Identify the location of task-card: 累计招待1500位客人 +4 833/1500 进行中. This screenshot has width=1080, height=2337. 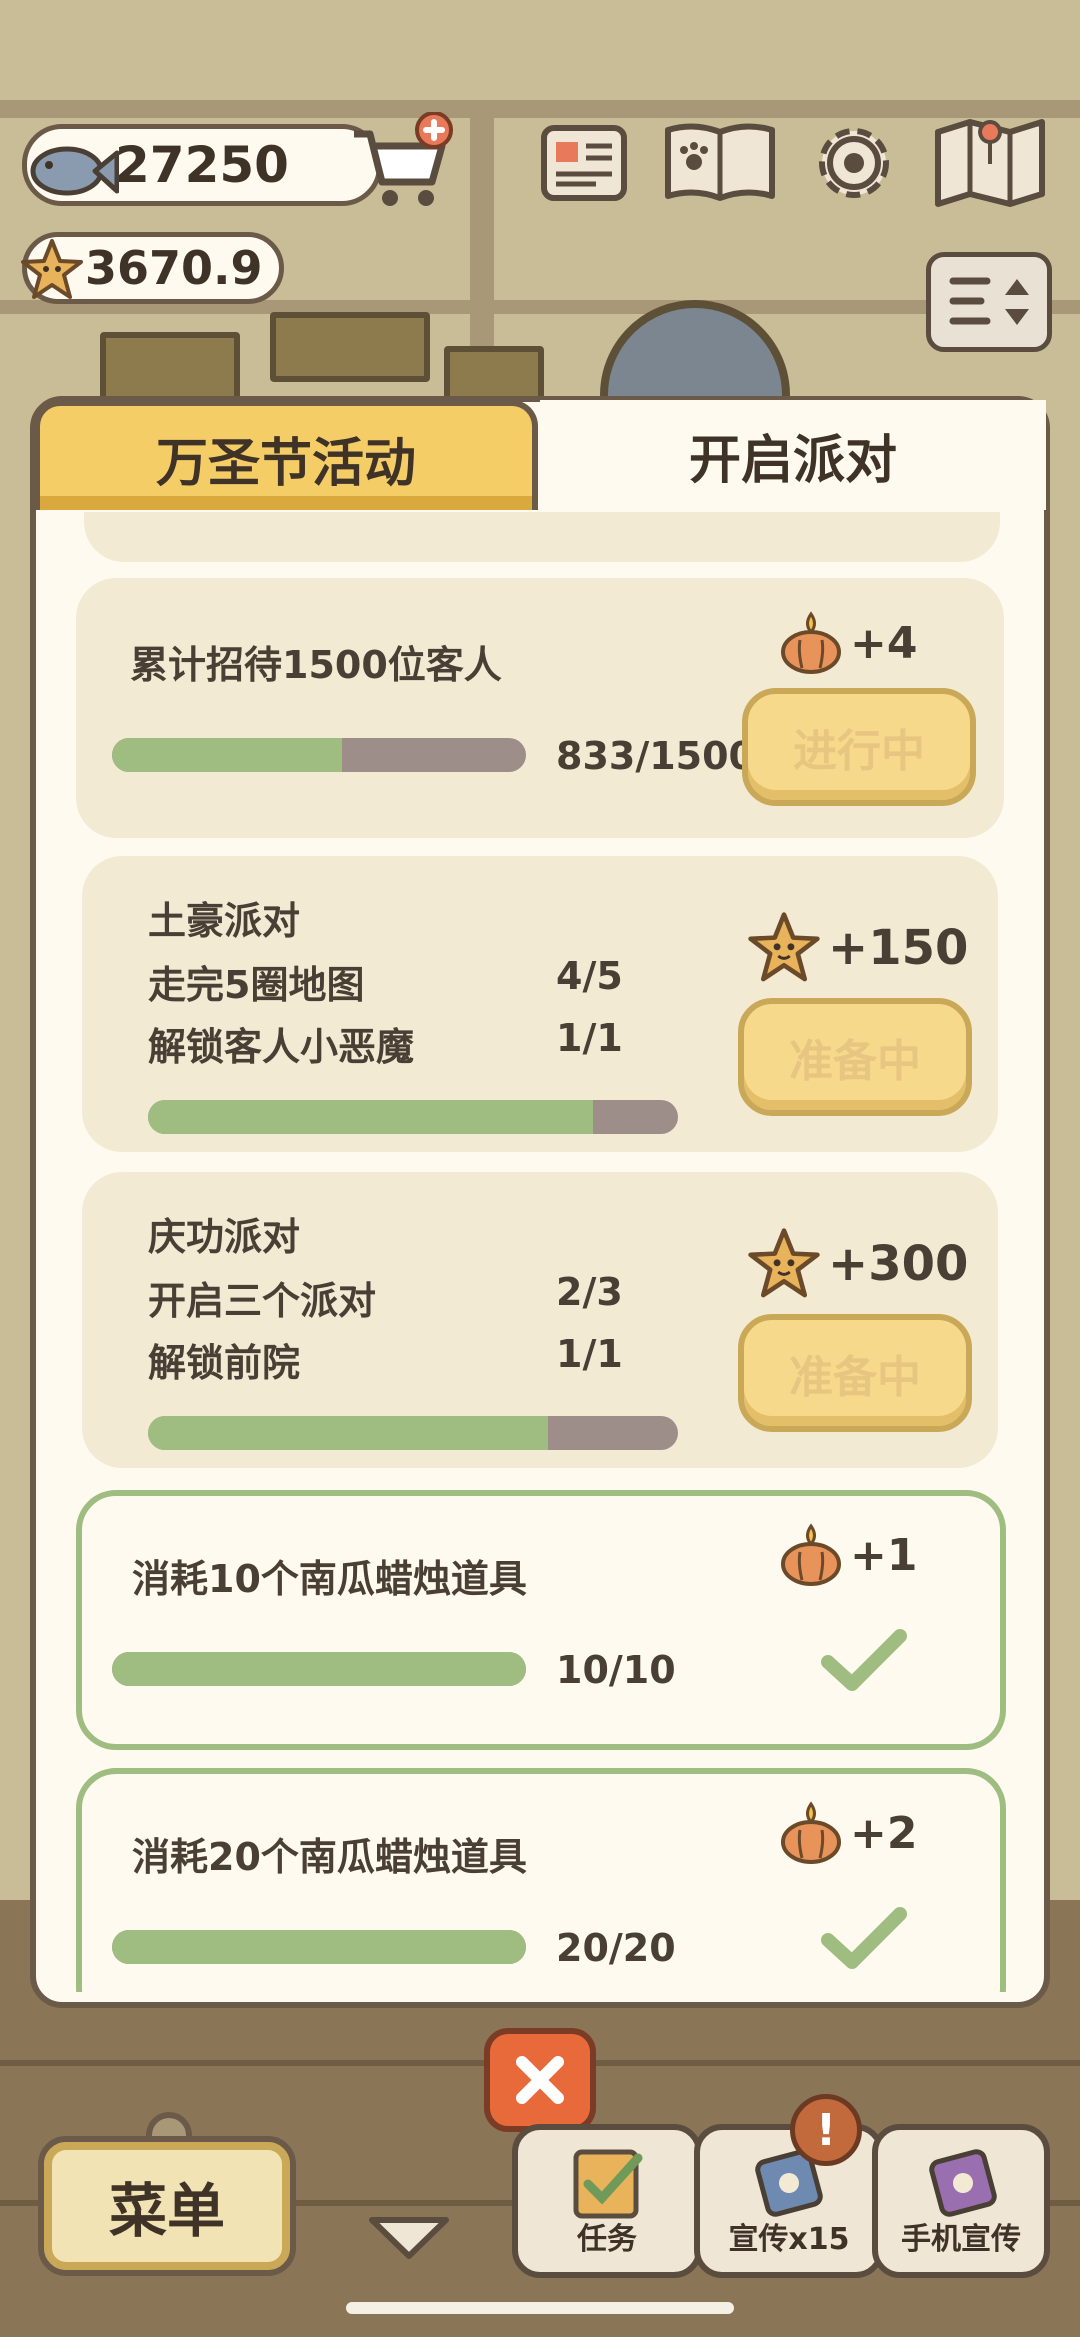
(540, 708).